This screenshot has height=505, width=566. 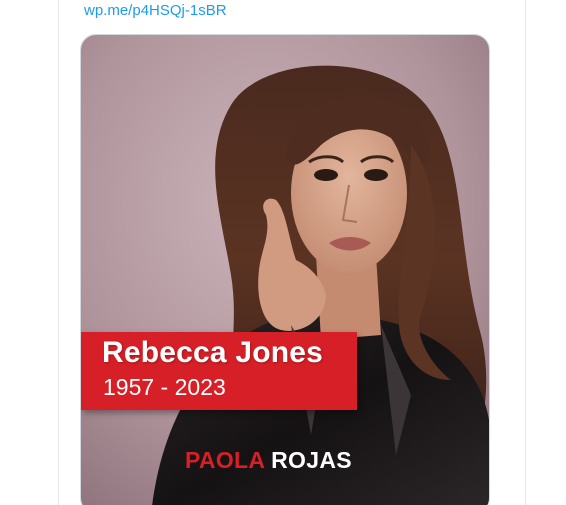 I want to click on banner-name: Rebecca Jones, so click(x=213, y=352).